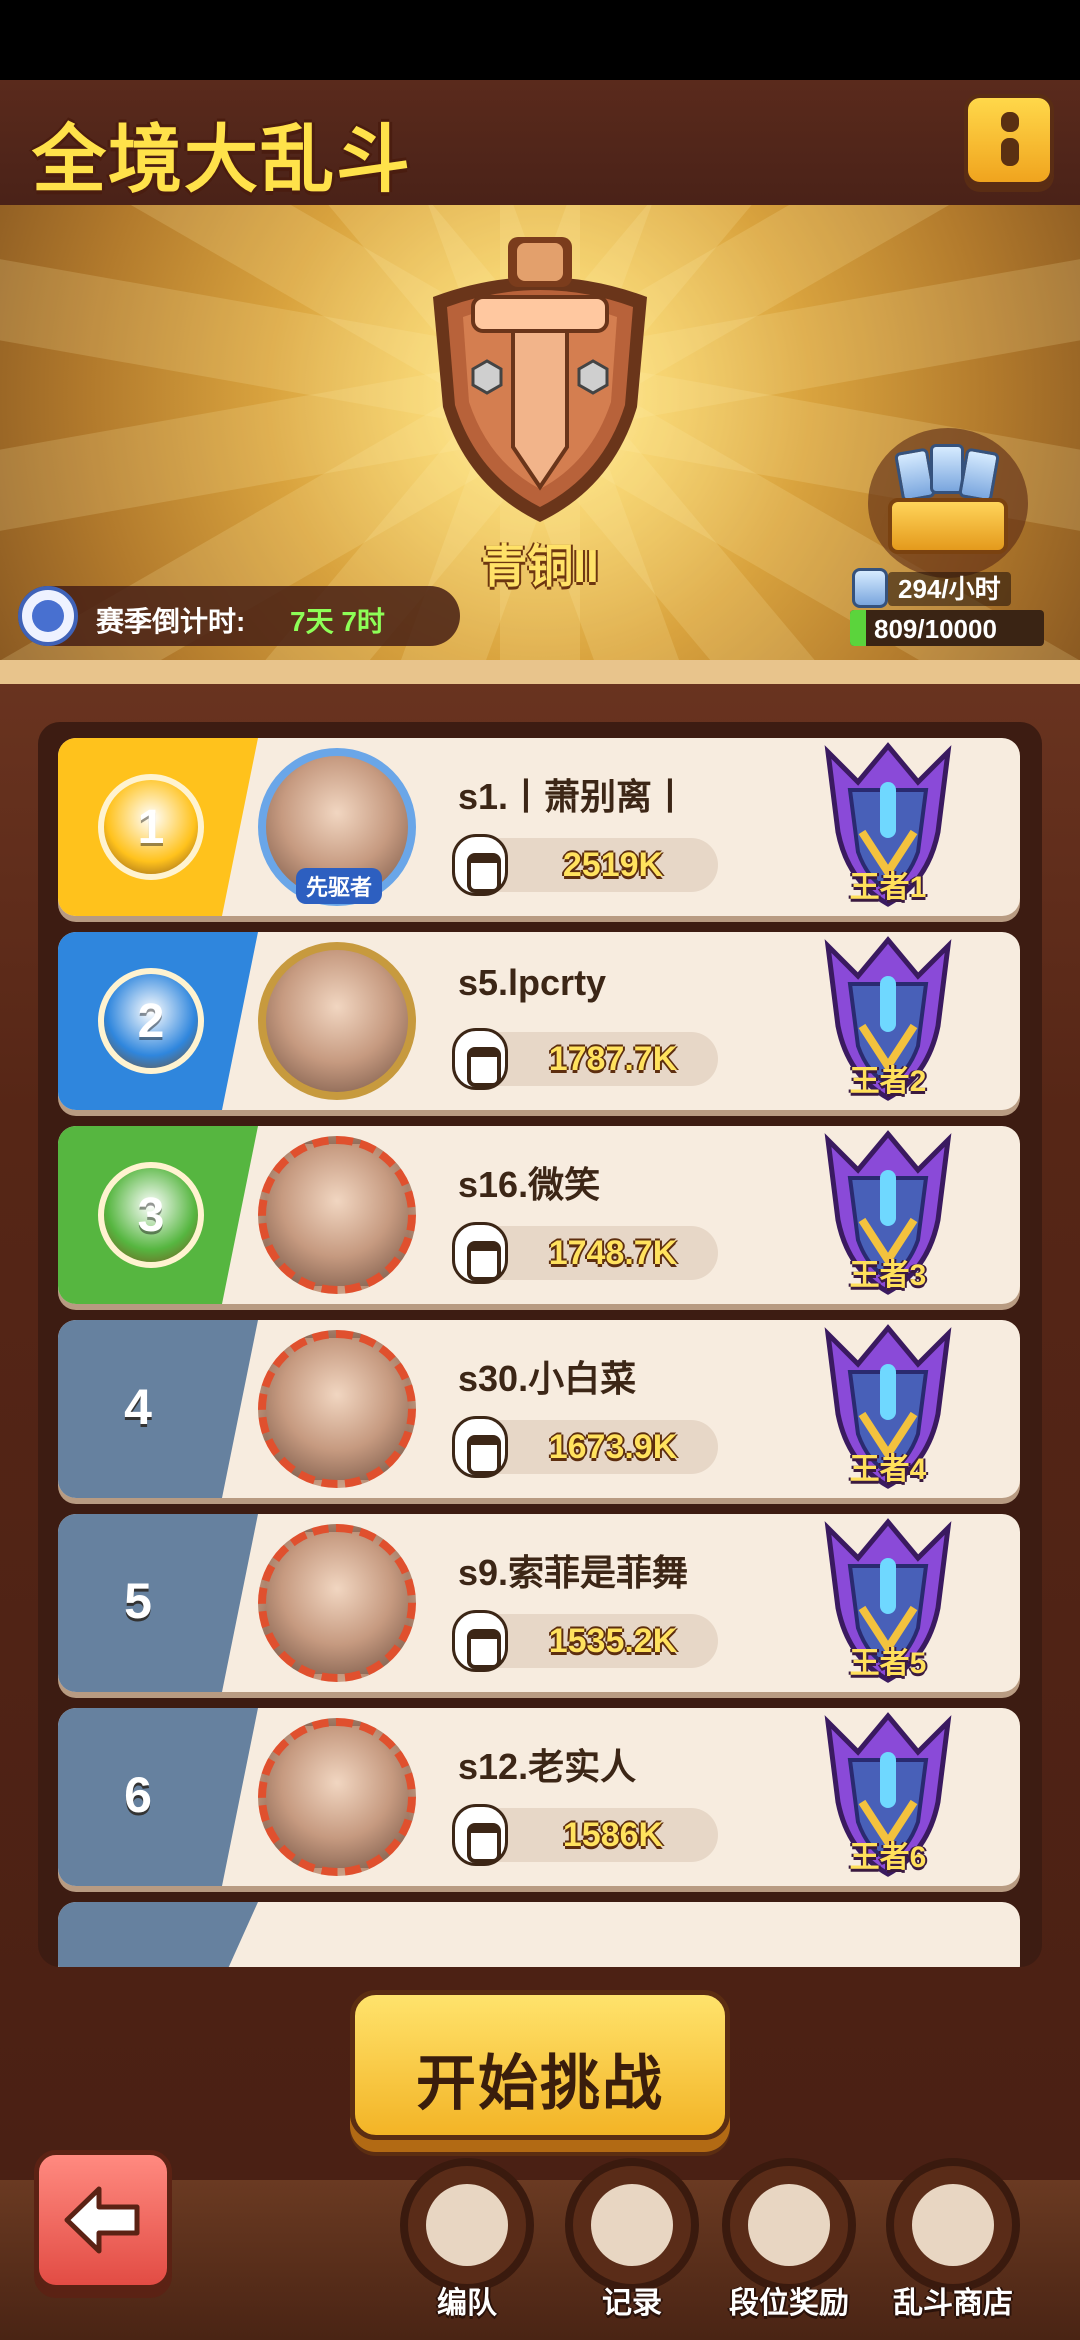 Image resolution: width=1080 pixels, height=2340 pixels. I want to click on countdown-value: 7天 7时, so click(337, 621).